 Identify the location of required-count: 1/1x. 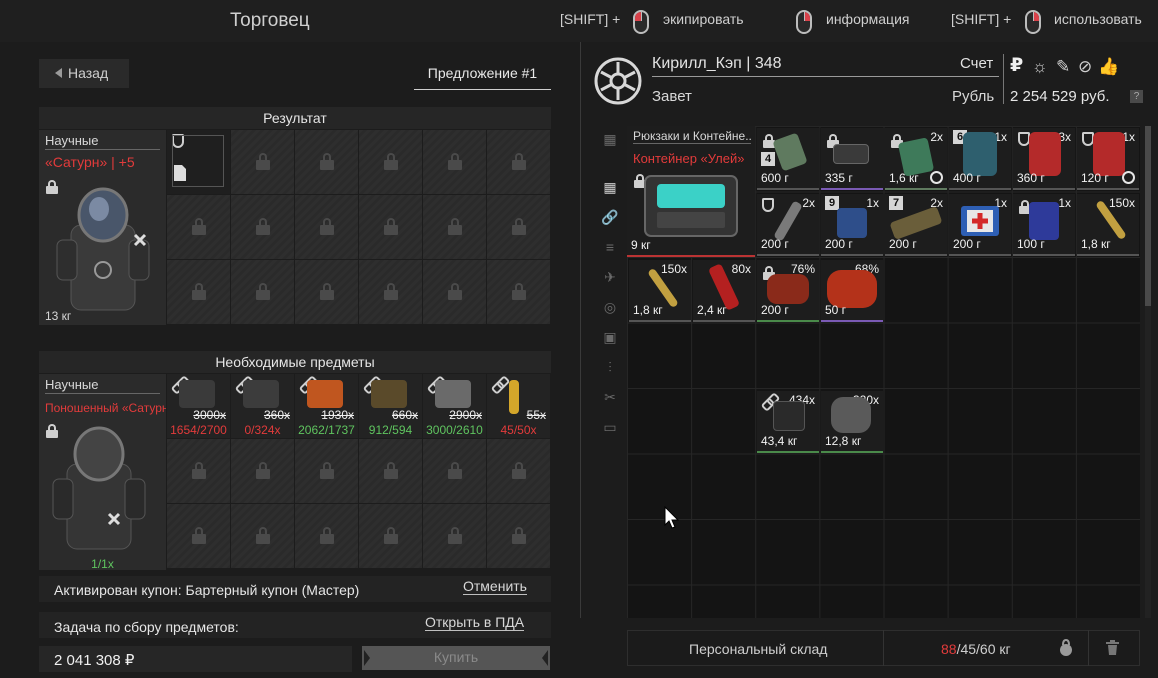
(102, 563).